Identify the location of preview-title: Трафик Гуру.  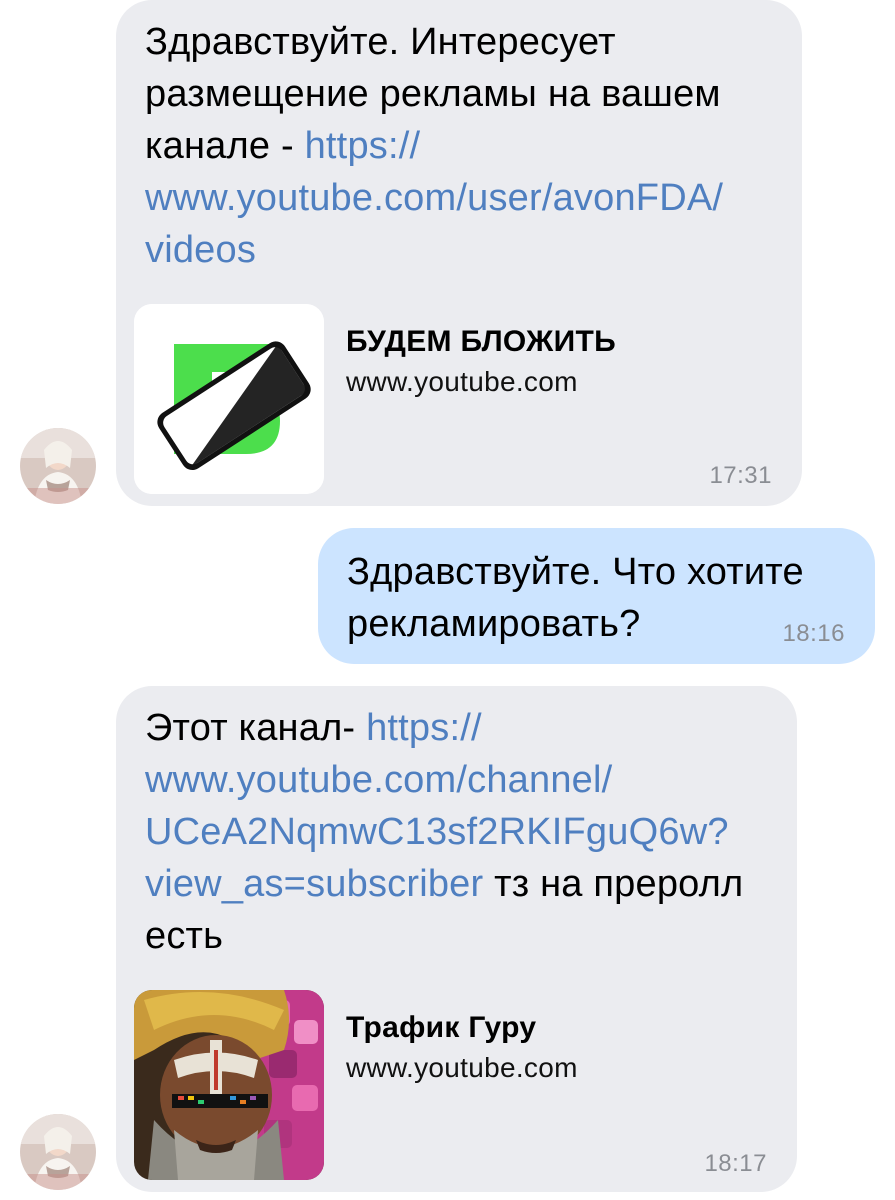
(441, 1027).